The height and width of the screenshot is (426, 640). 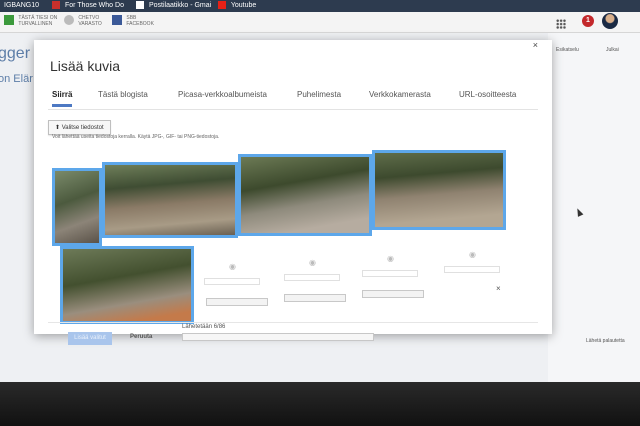 What do you see at coordinates (56, 5) in the screenshot?
I see `tab-favicon-icon` at bounding box center [56, 5].